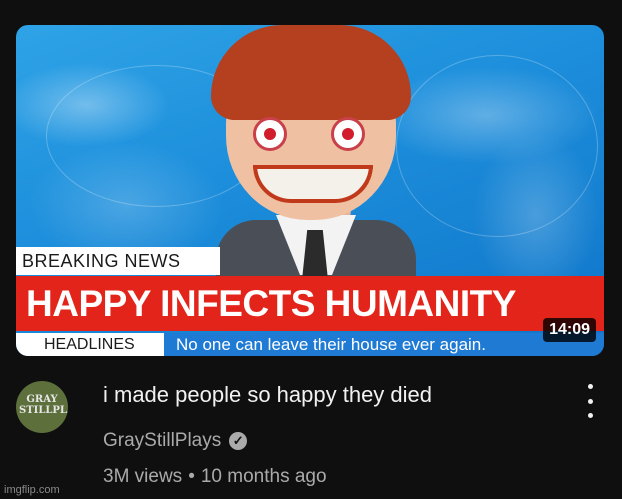  Describe the element at coordinates (263, 476) in the screenshot. I see `upload-age: 10 months ago` at that location.